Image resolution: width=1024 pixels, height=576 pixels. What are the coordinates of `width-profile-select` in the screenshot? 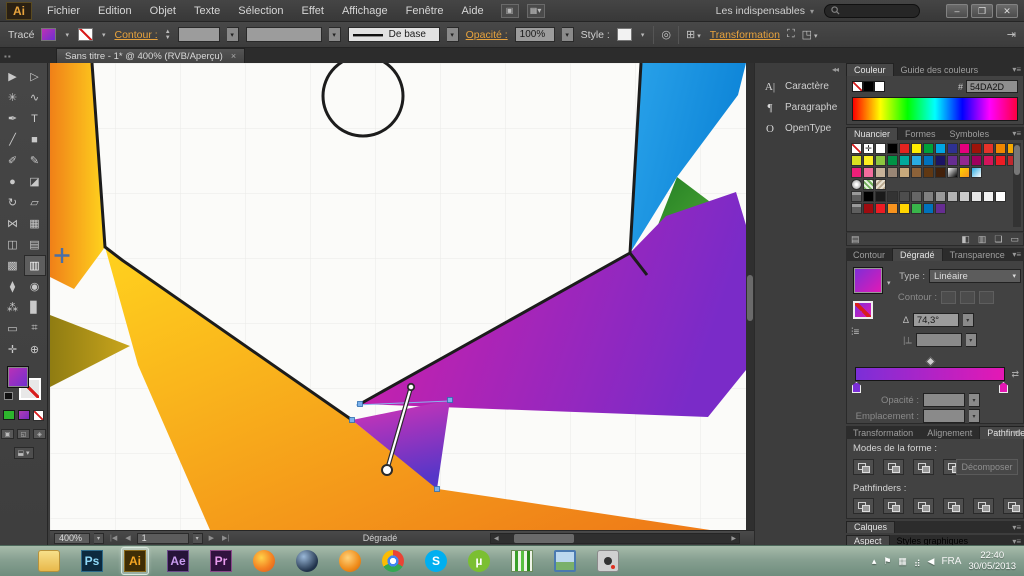 It's located at (283, 34).